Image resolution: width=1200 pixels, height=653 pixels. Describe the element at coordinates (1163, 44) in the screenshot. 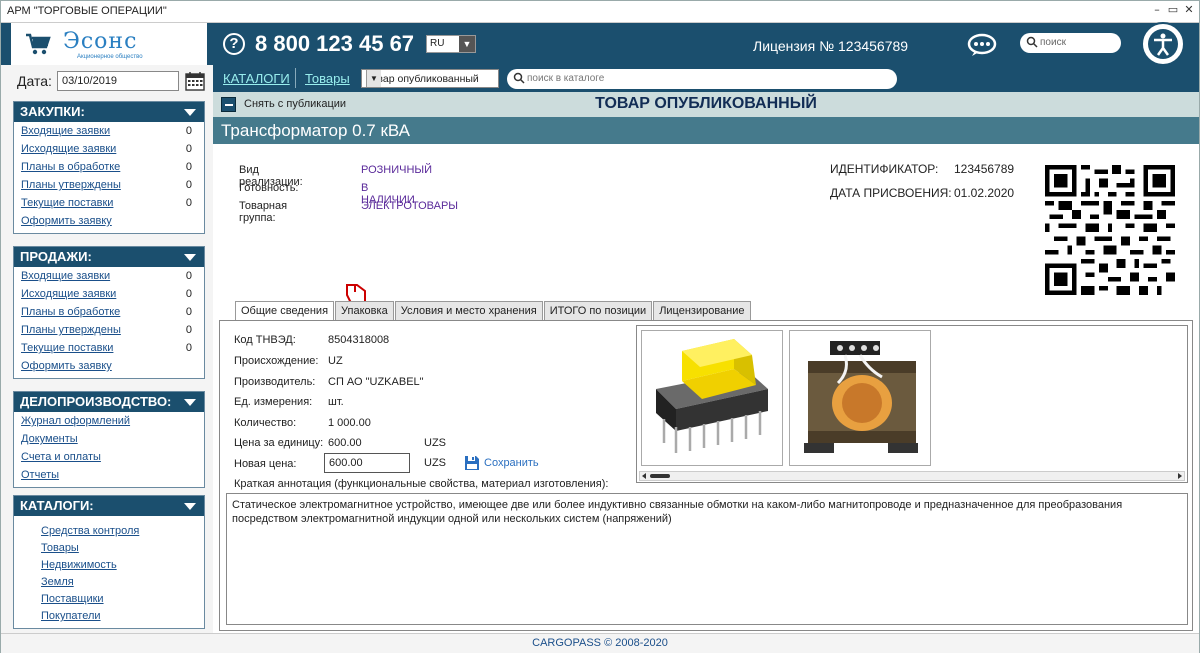

I see `accessibility-icon` at that location.